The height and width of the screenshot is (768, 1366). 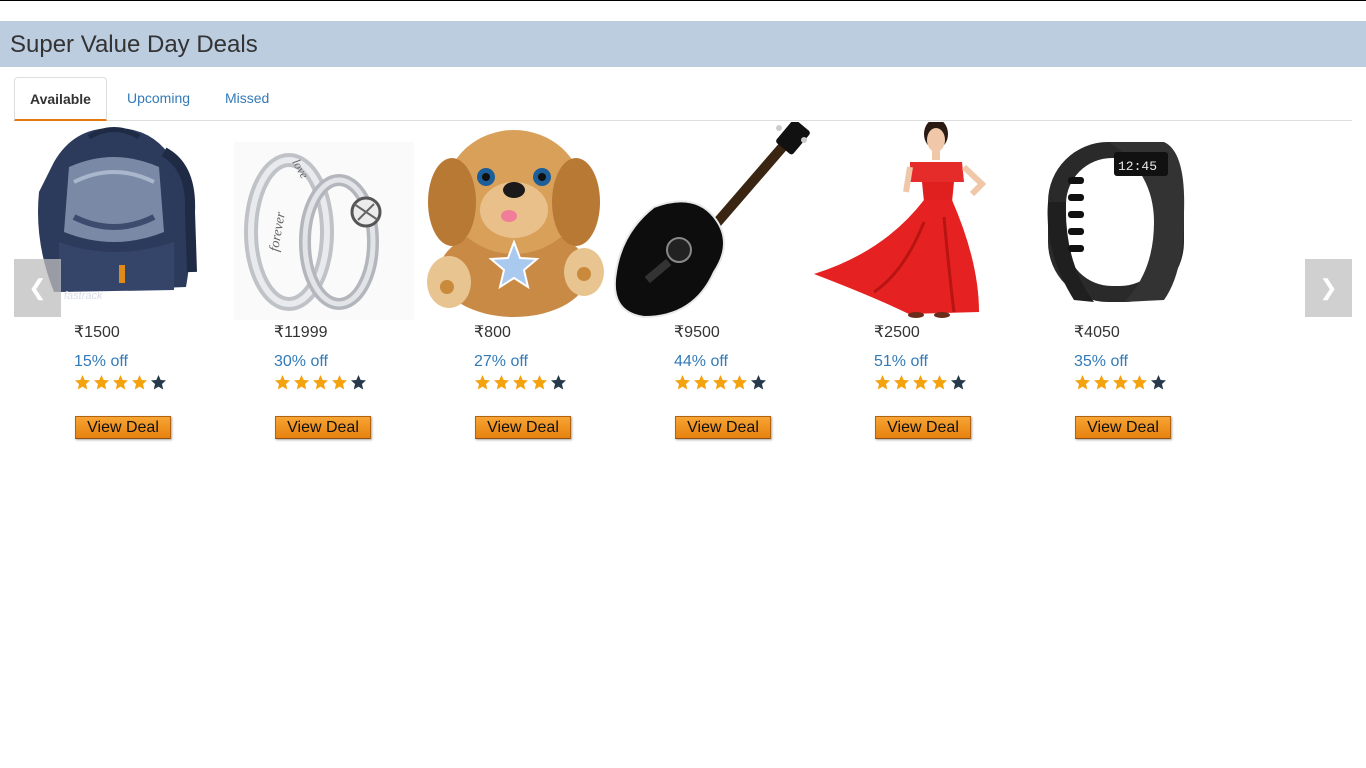 What do you see at coordinates (158, 98) in the screenshot?
I see `tab-upcoming: Upcoming` at bounding box center [158, 98].